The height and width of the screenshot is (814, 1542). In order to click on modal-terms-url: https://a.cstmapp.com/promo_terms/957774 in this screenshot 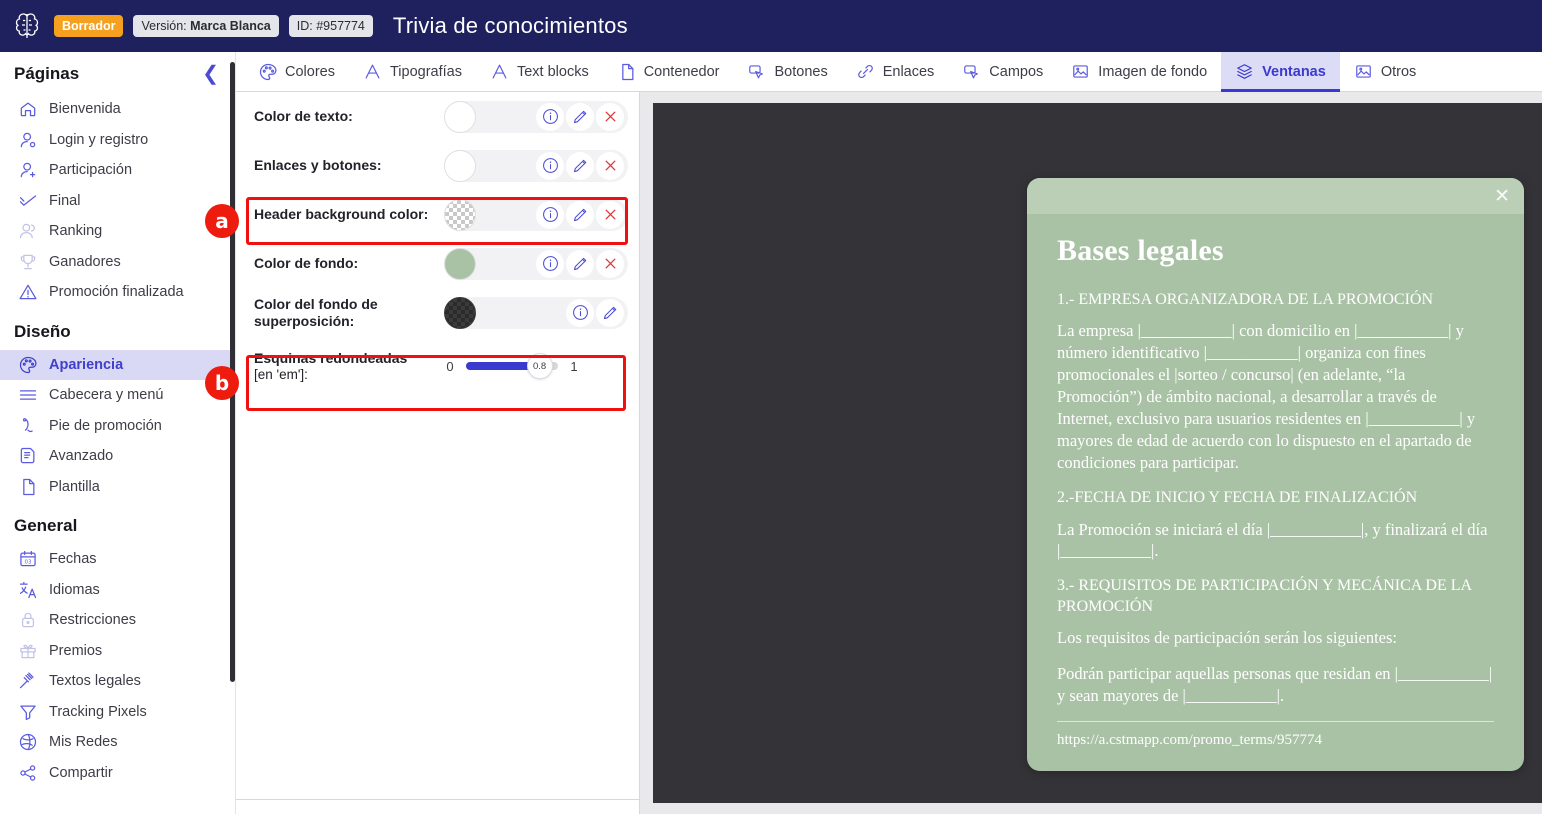, I will do `click(1275, 740)`.